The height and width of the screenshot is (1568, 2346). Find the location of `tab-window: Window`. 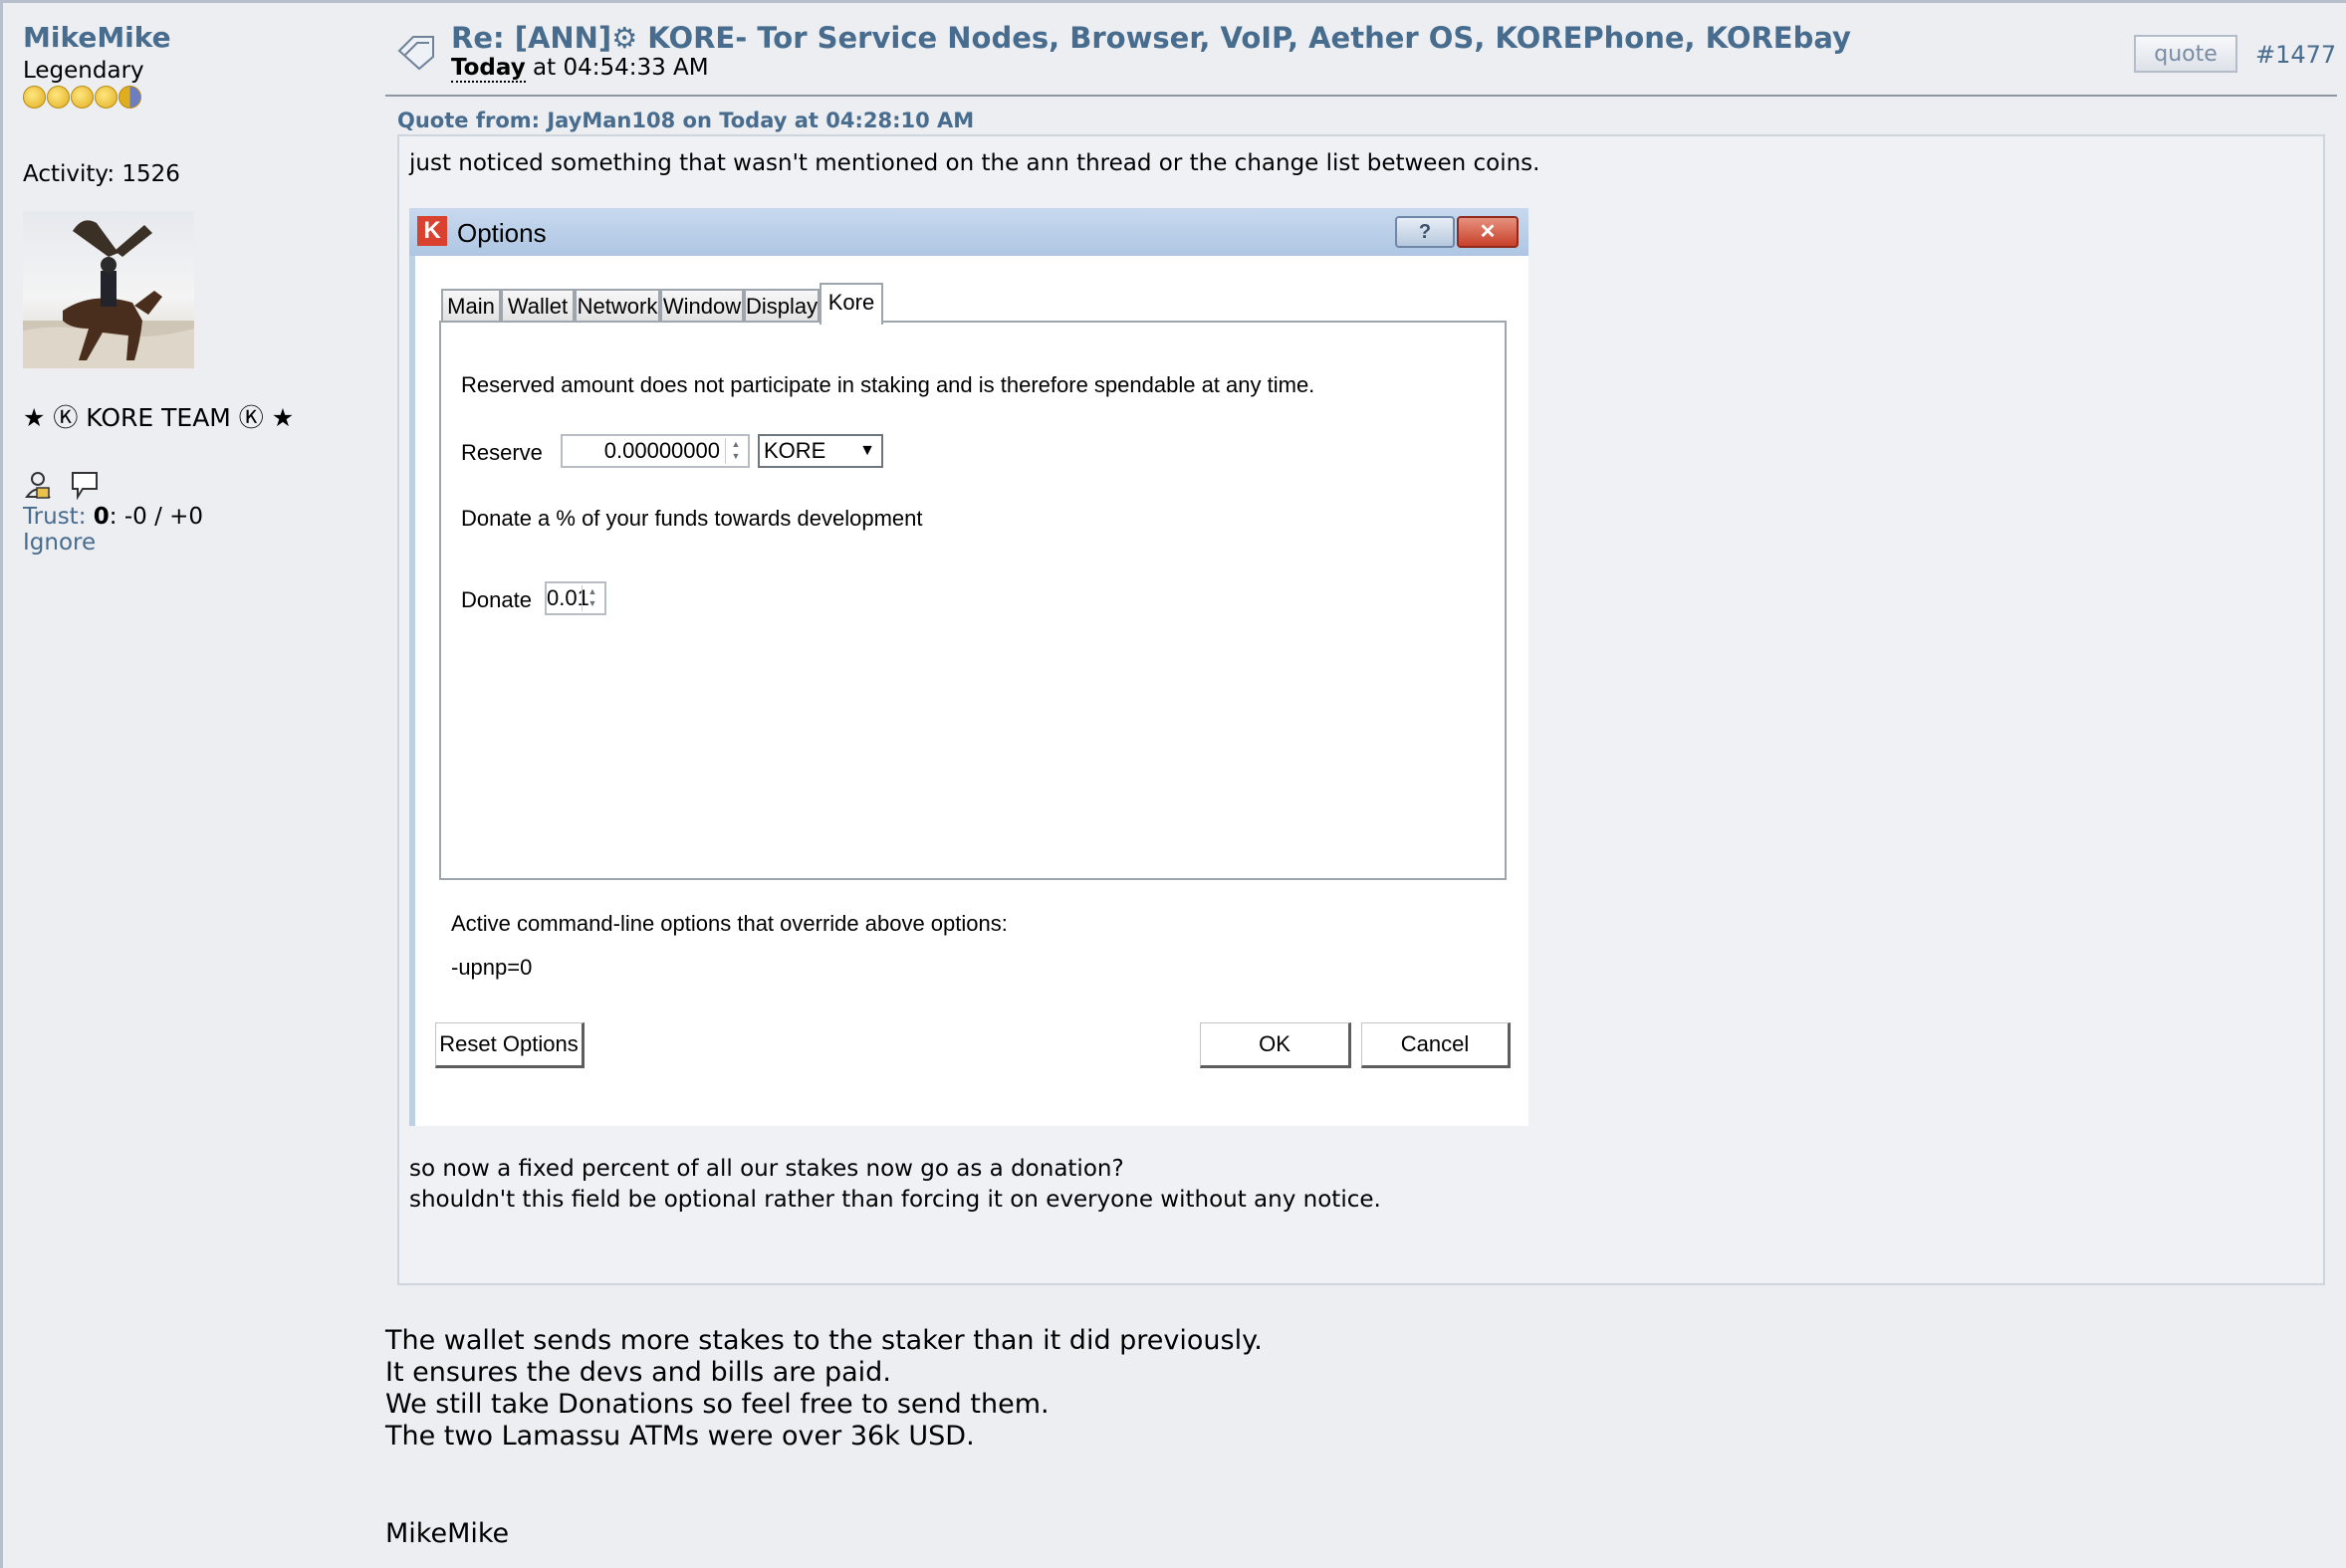

tab-window: Window is located at coordinates (702, 306).